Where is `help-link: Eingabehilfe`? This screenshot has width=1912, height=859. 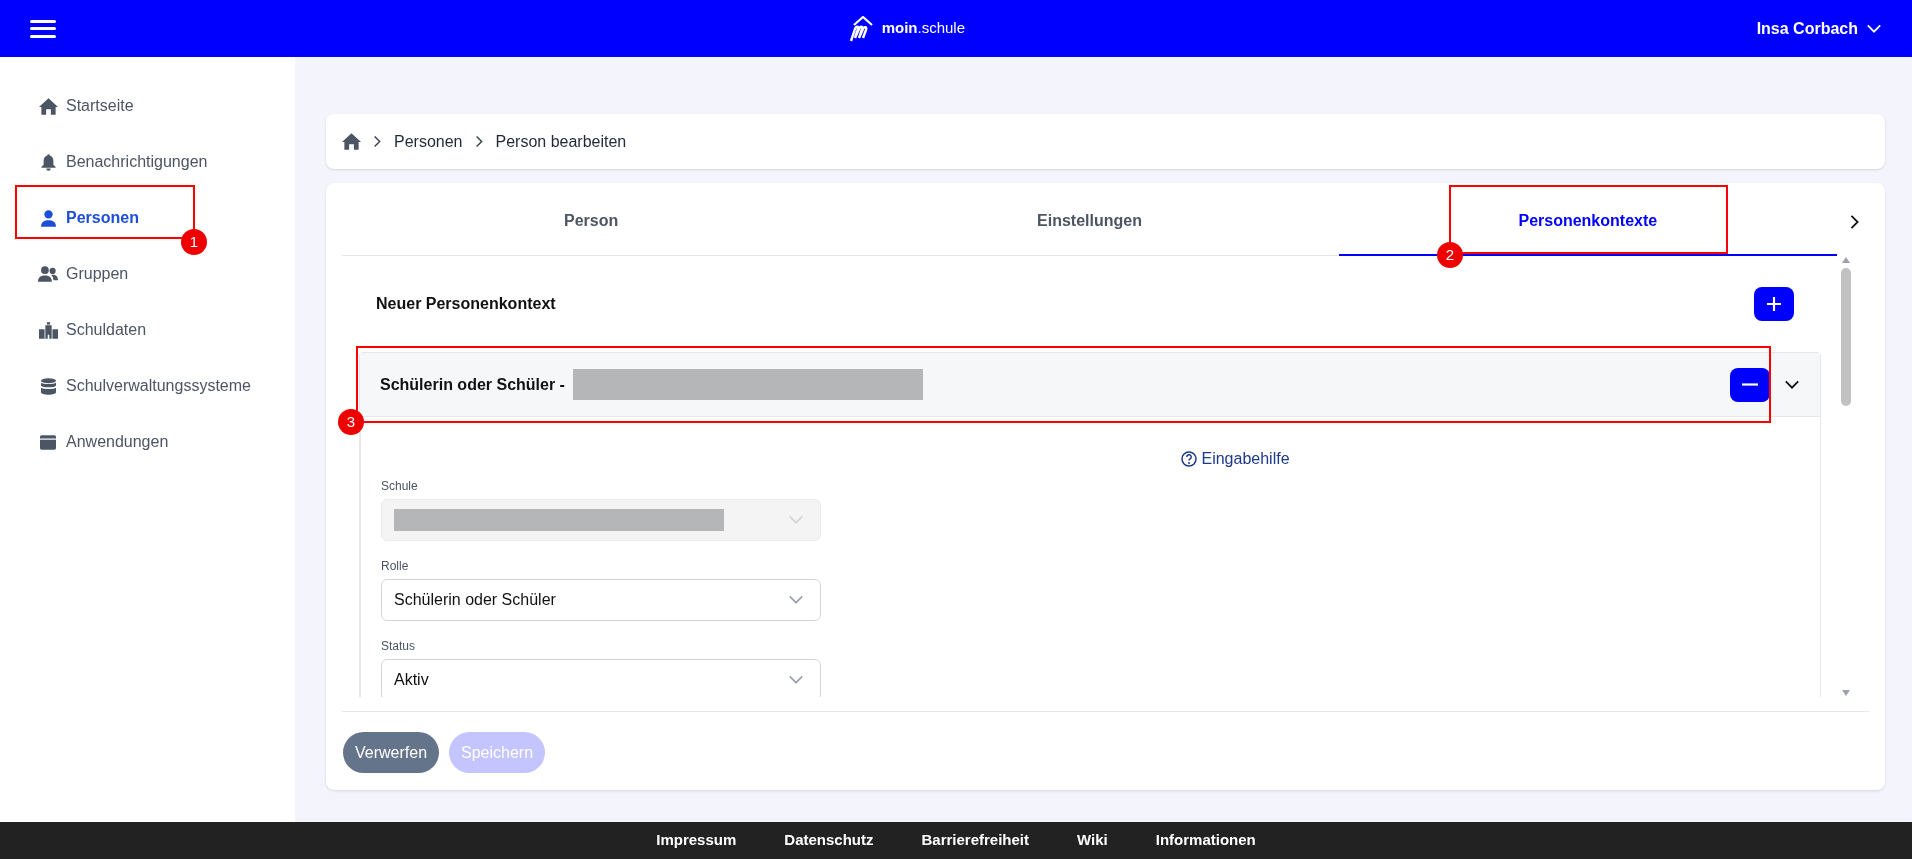
help-link: Eingabehilfe is located at coordinates (1235, 459).